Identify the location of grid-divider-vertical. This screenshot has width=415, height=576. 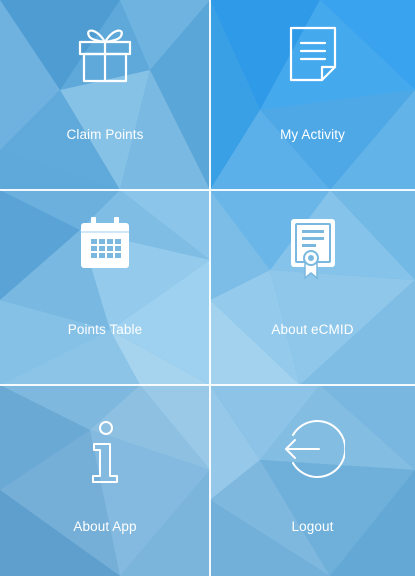
(210, 288).